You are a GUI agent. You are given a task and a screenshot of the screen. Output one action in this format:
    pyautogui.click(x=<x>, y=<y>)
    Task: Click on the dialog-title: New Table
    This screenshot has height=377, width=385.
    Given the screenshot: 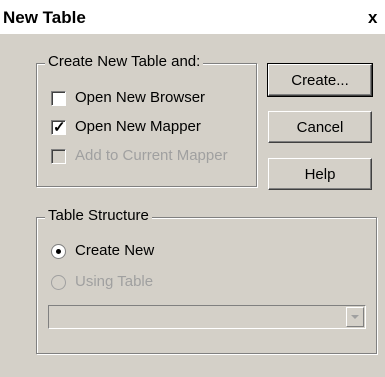 What is the action you would take?
    pyautogui.click(x=44, y=17)
    